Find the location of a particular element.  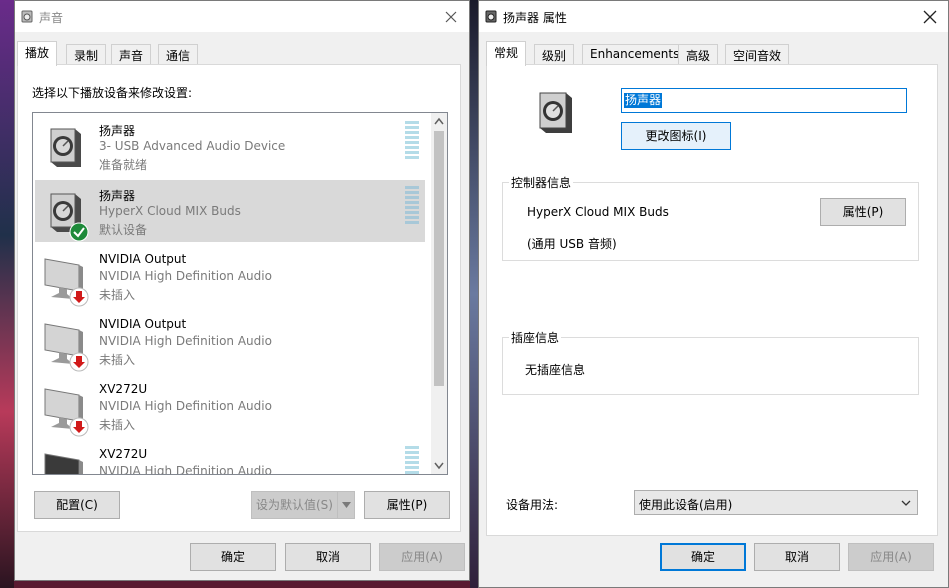

scrollbar-thumb is located at coordinates (439, 258).